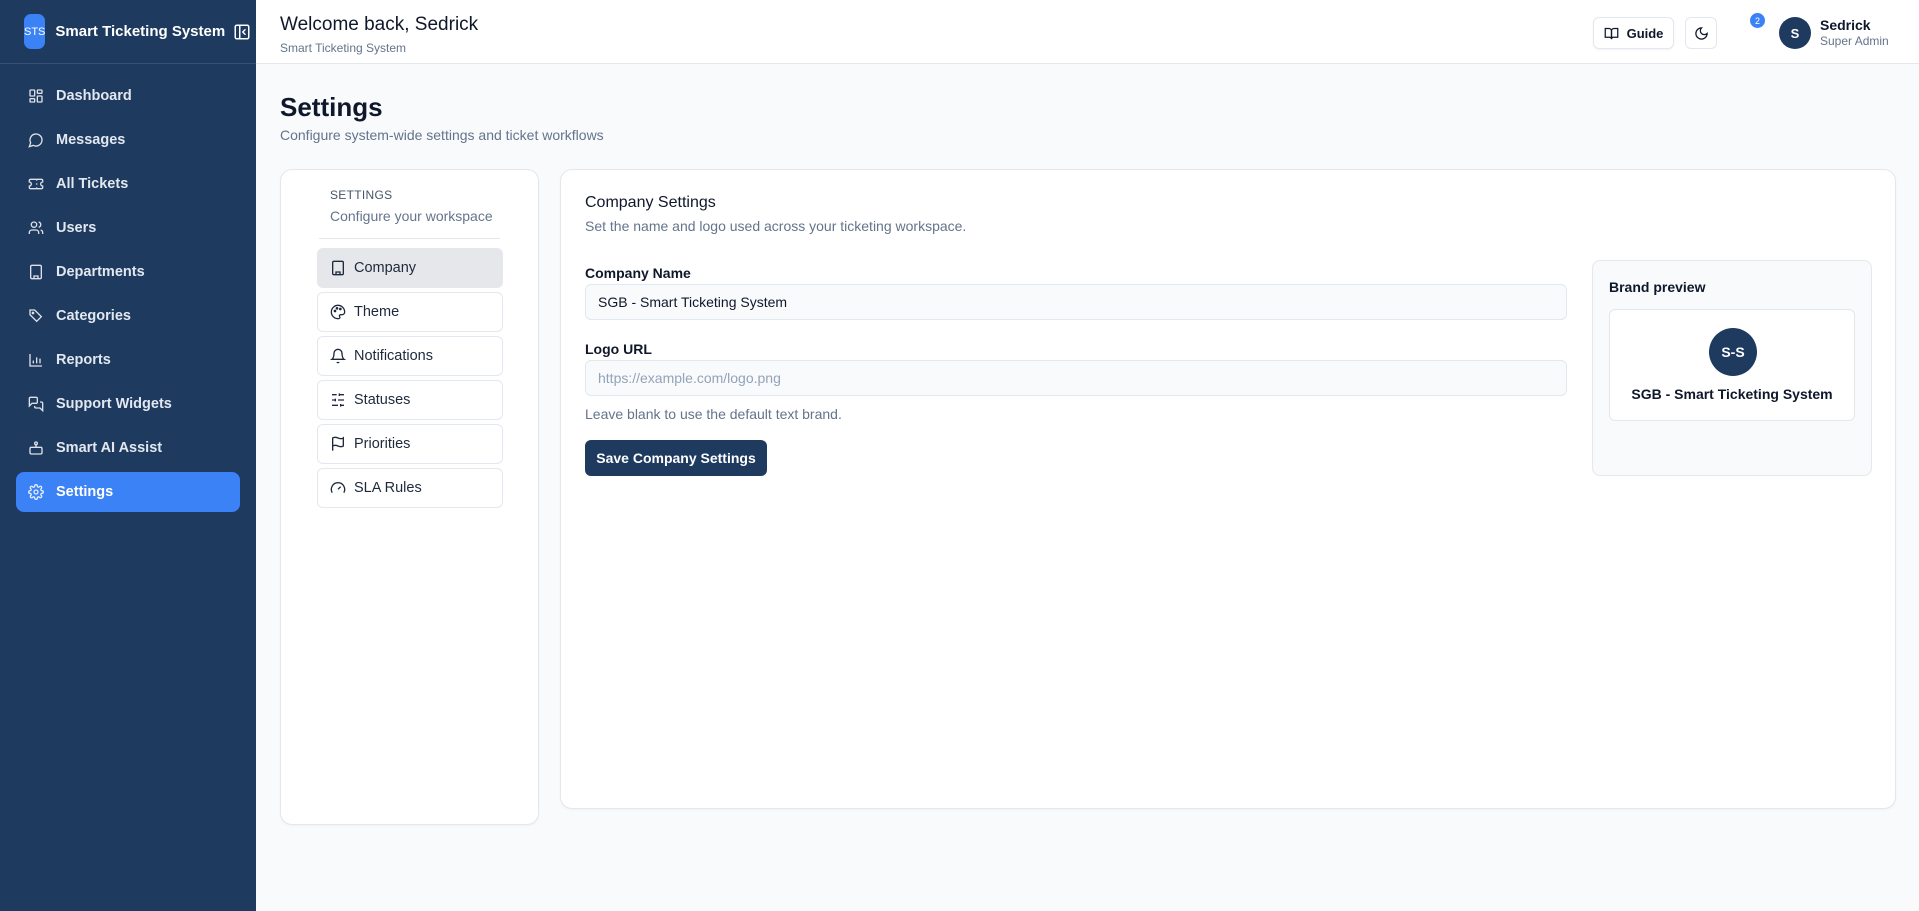 The image size is (1919, 911). I want to click on divider, so click(409, 238).